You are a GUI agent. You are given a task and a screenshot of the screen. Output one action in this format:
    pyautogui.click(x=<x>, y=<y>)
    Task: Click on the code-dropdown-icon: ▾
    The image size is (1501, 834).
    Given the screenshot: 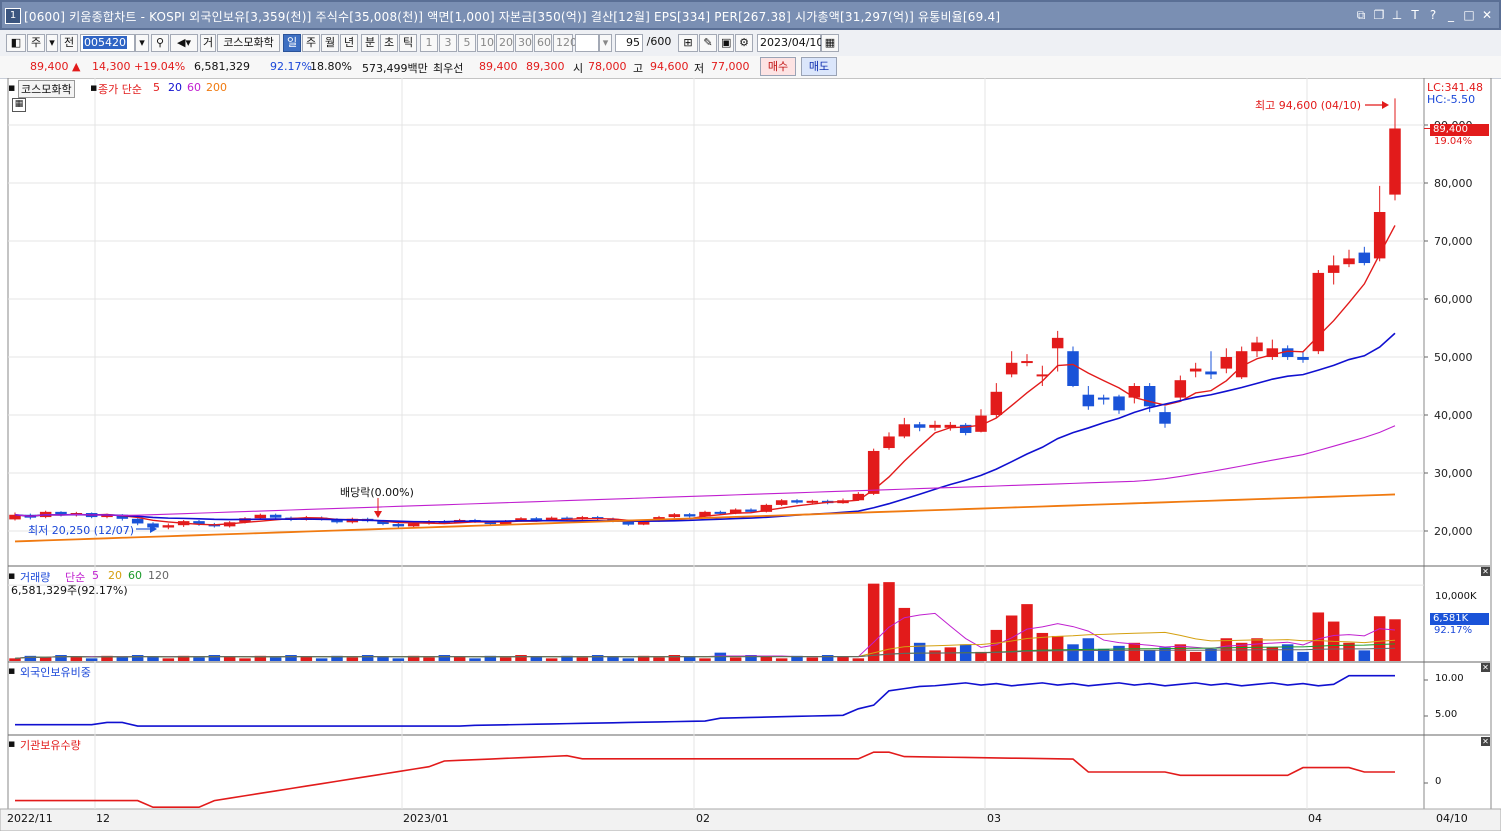 What is the action you would take?
    pyautogui.click(x=142, y=43)
    